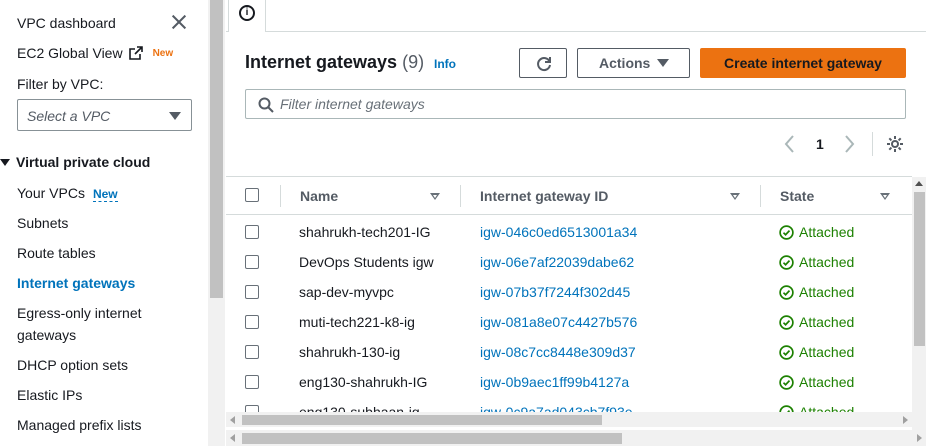 Image resolution: width=926 pixels, height=446 pixels. I want to click on page-horizontal-scrollbar, so click(576, 438).